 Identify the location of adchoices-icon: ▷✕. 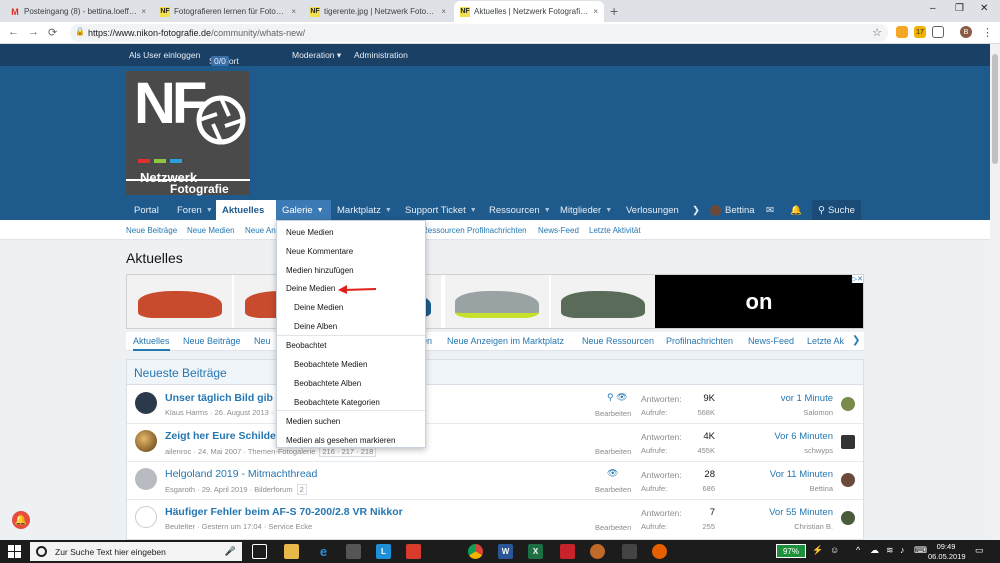
(857, 279).